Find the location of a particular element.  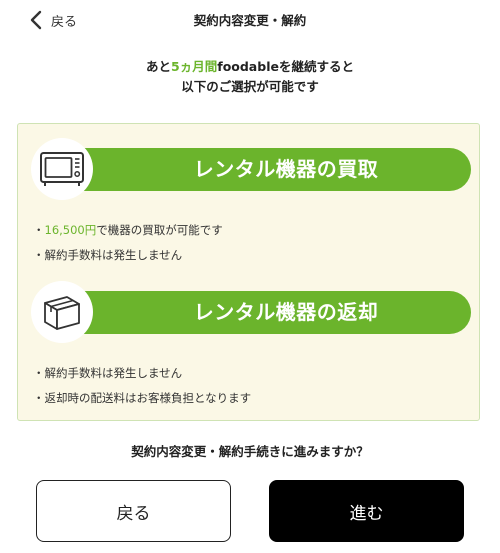

header: 戻る 契約内容変更・解約 is located at coordinates (250, 20).